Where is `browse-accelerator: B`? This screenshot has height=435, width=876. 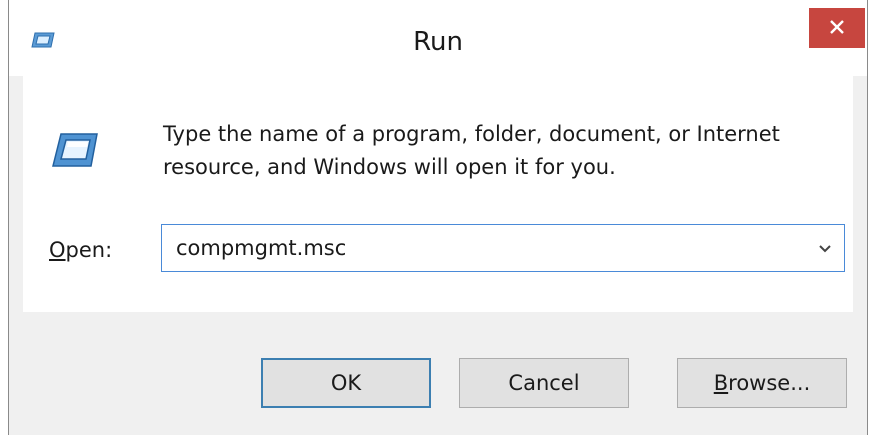
browse-accelerator: B is located at coordinates (721, 383).